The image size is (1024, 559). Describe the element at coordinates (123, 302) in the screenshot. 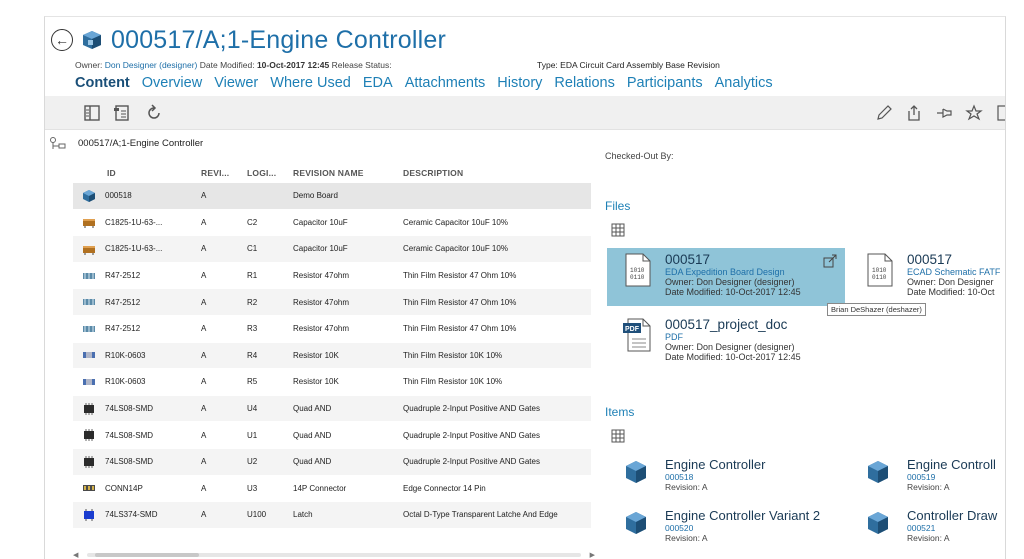

I see `cell-id: R47-2512` at that location.